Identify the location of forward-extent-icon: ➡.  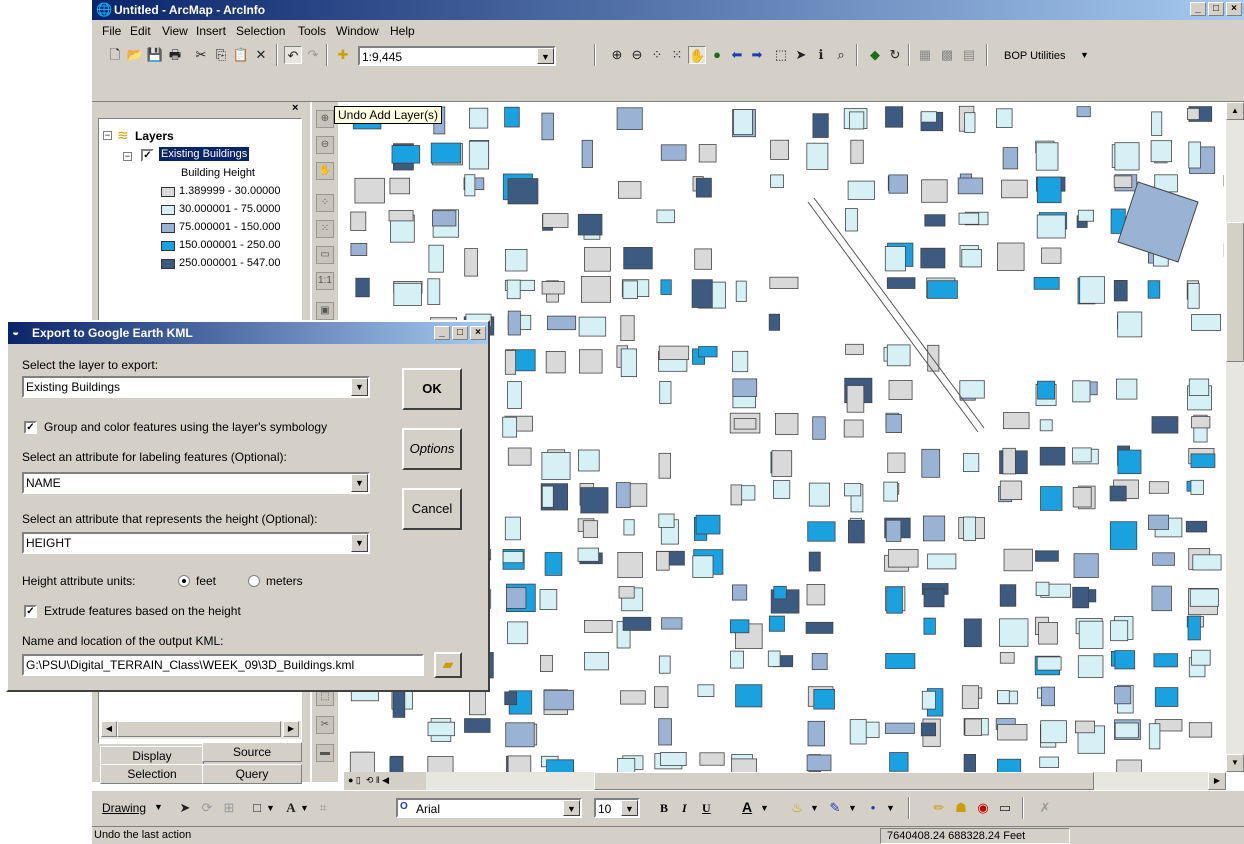
(757, 55).